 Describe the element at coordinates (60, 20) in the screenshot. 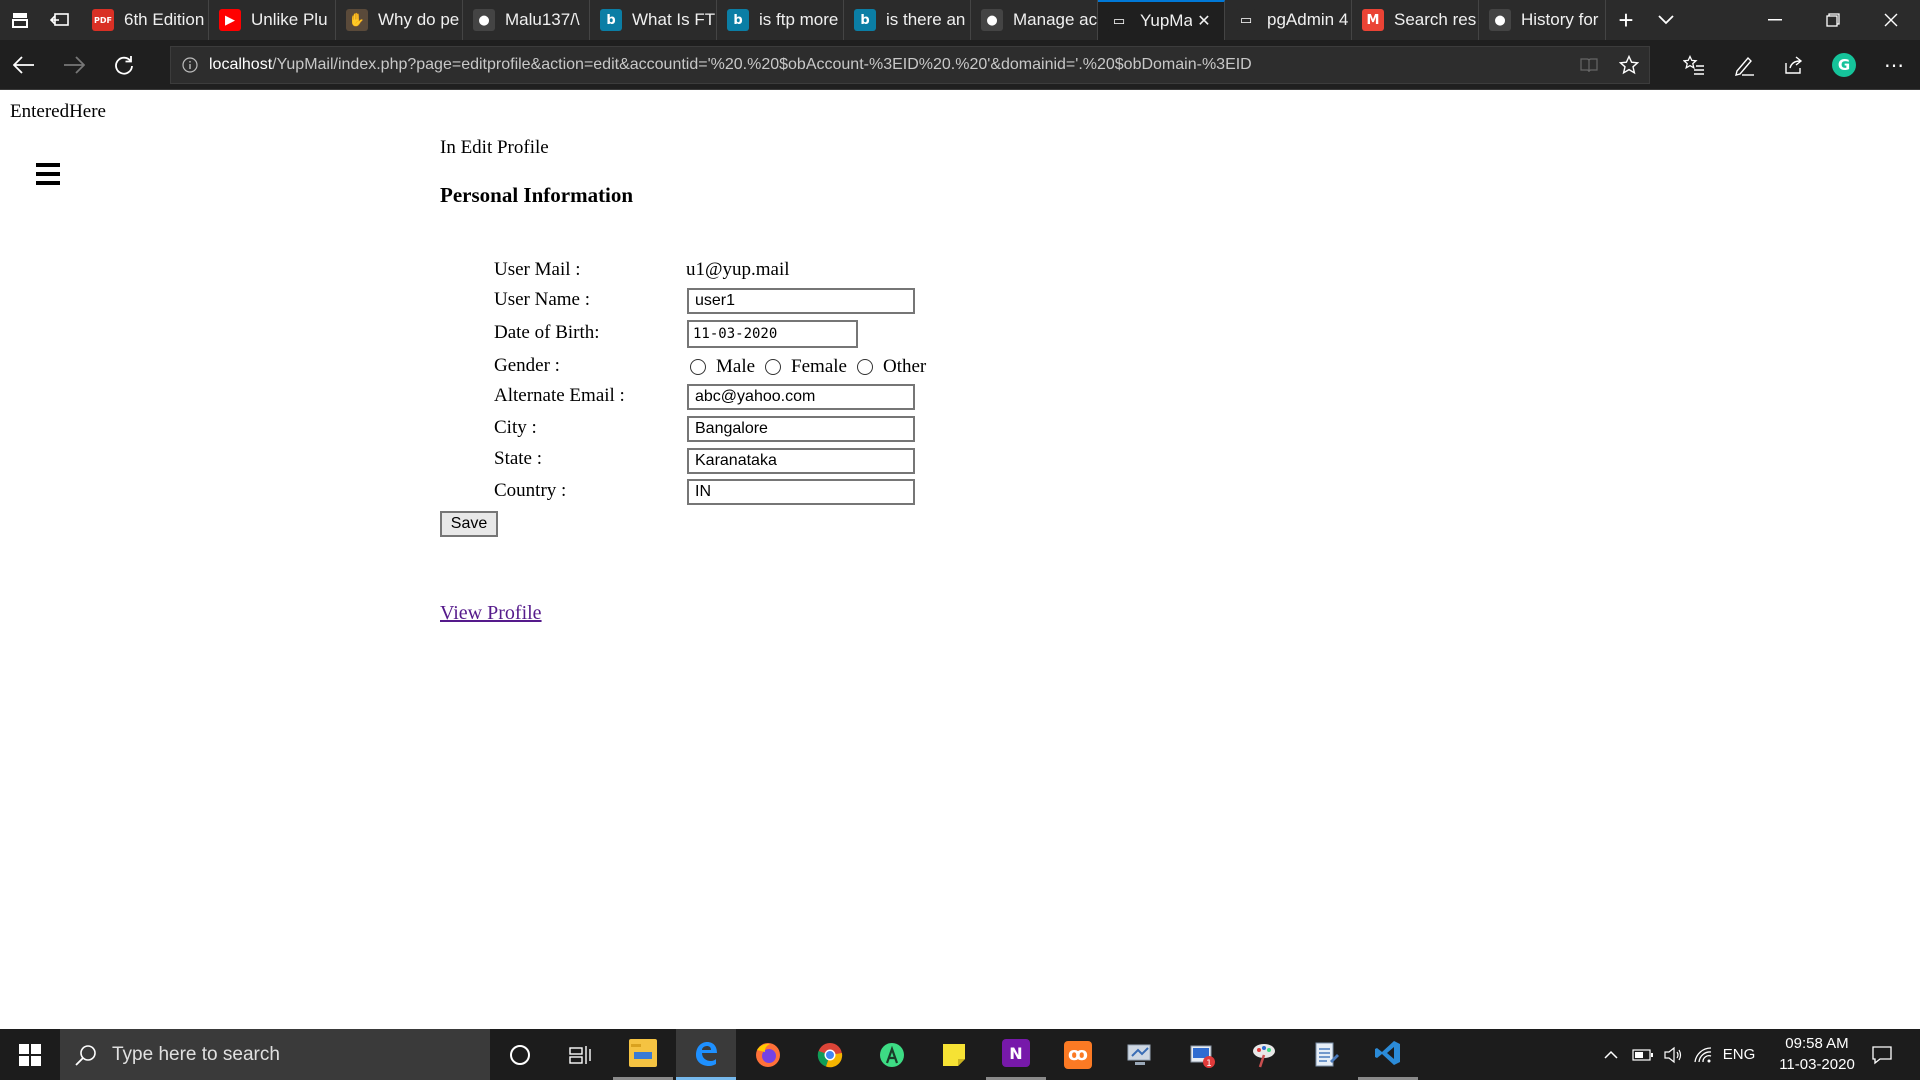

I see `set-aside-tabs-icon` at that location.